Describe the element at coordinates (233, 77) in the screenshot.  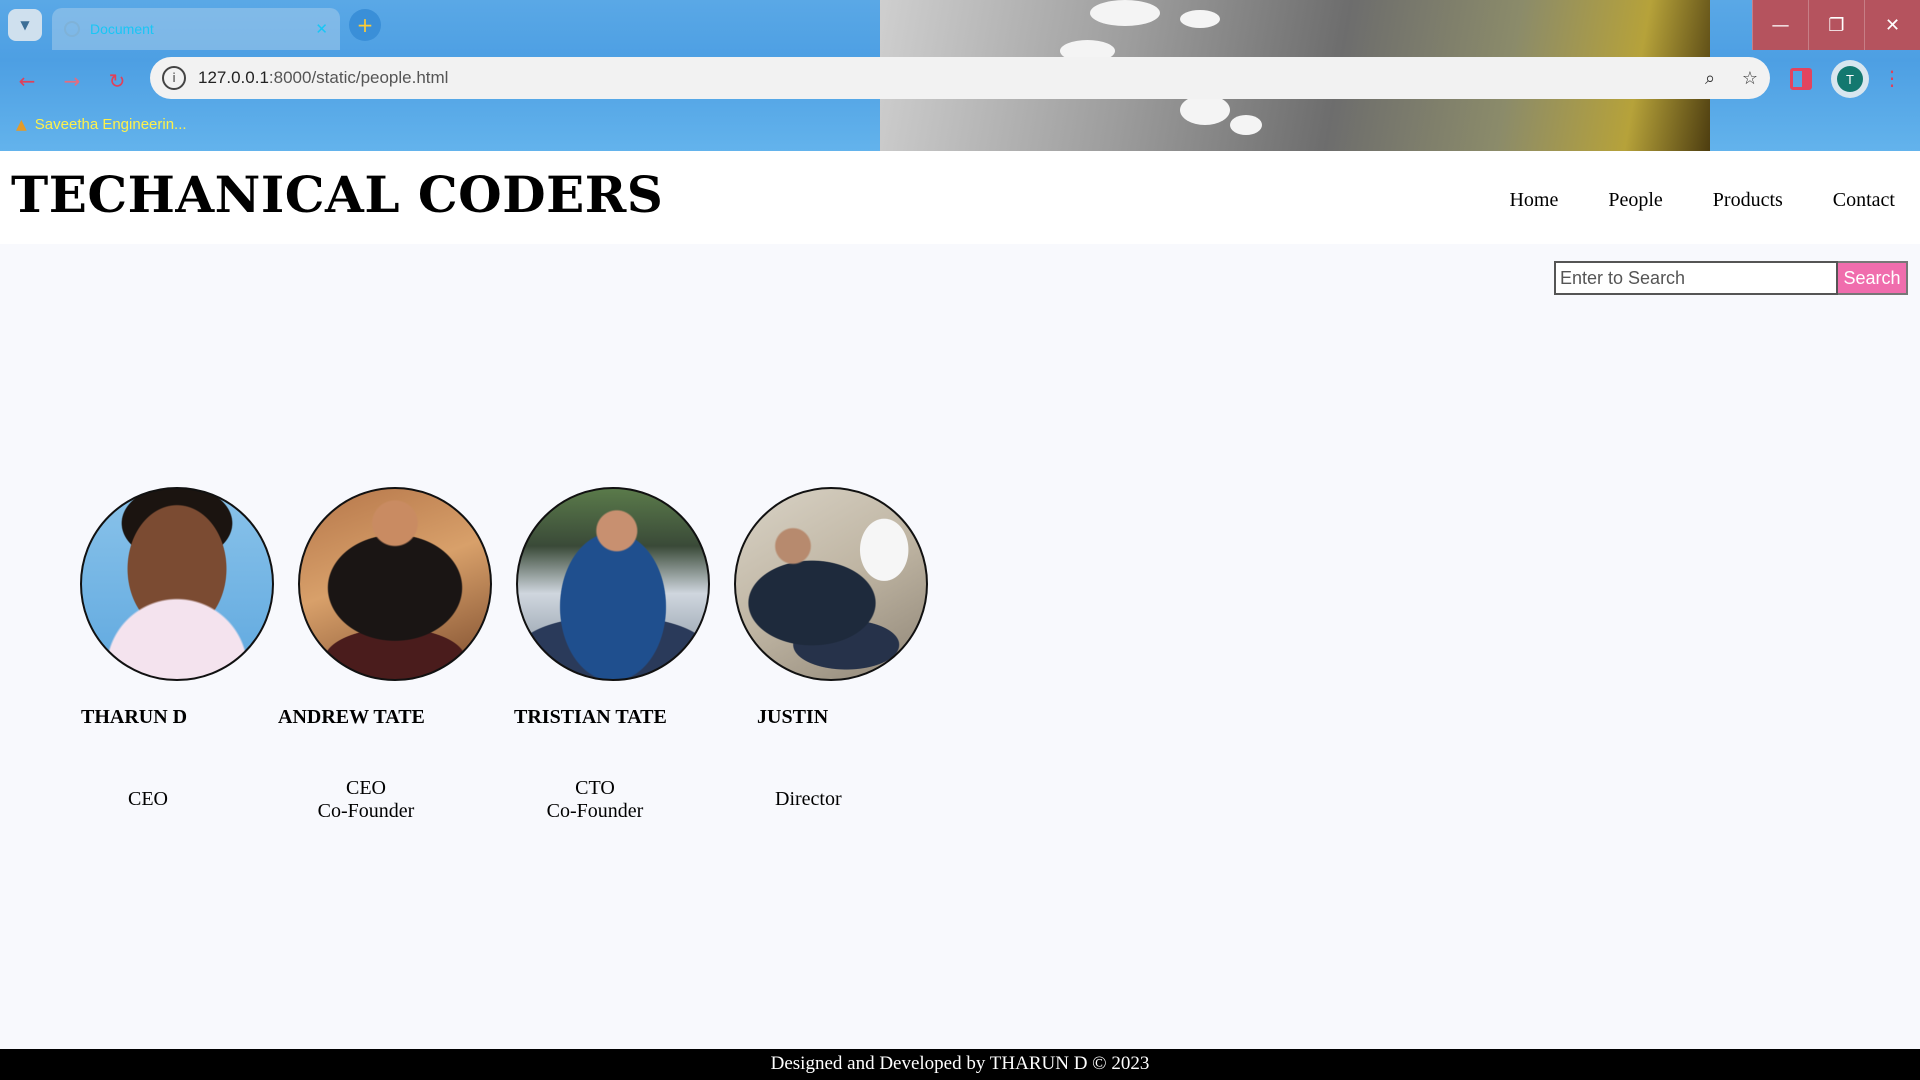
I see `url-host: 127.0.0.1` at that location.